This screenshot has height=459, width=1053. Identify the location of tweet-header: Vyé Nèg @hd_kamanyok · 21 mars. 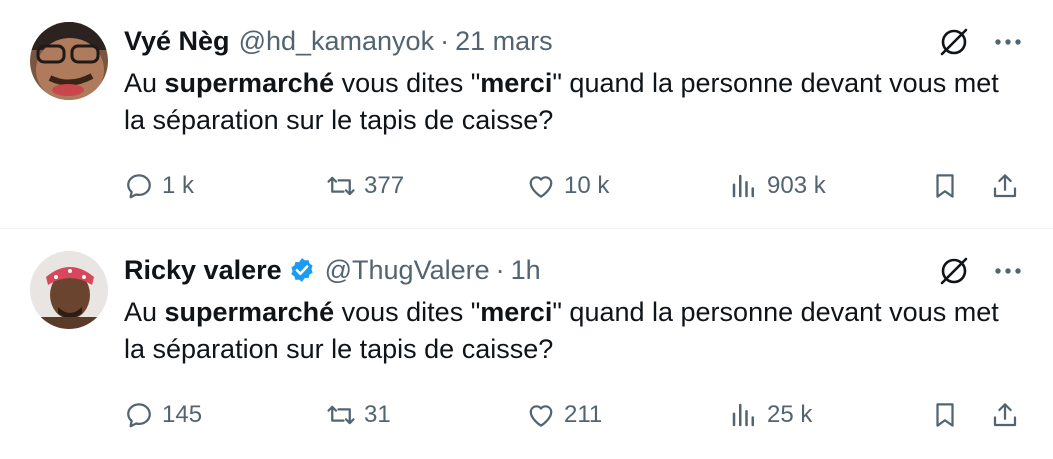
(338, 41).